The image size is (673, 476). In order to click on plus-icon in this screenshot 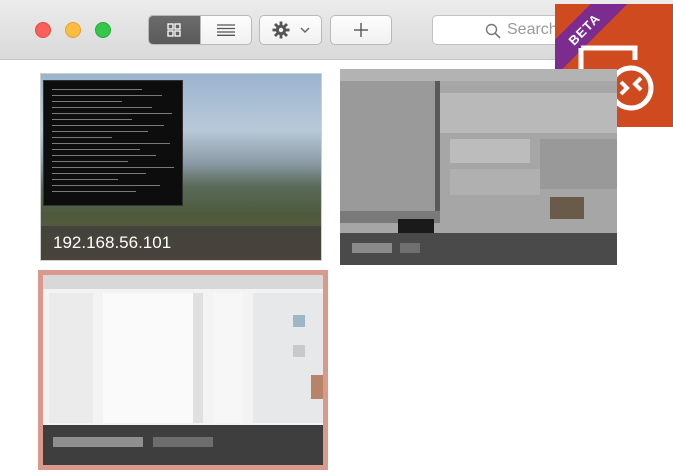, I will do `click(361, 30)`.